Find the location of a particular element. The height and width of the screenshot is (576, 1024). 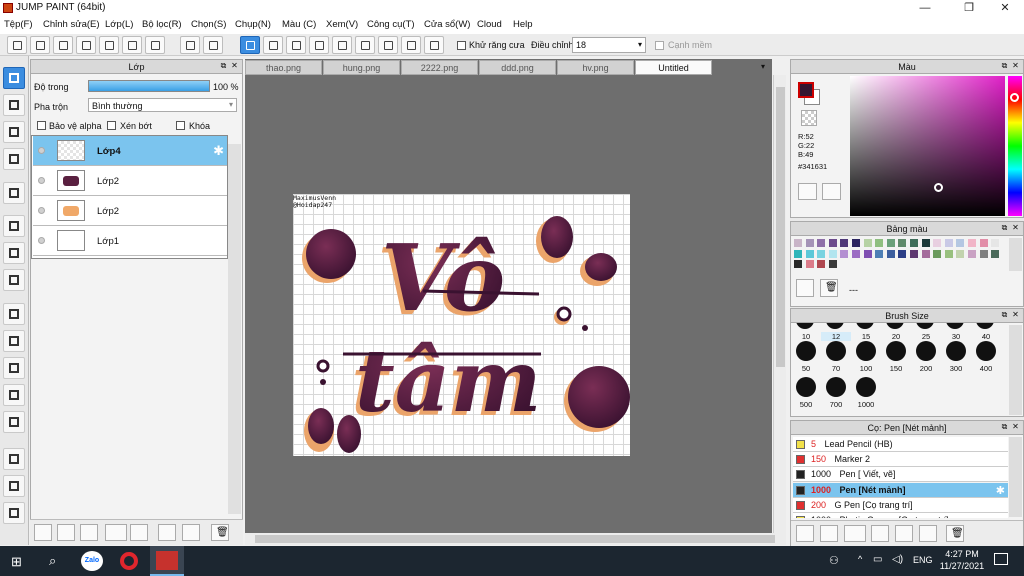

chevron-up-icon: ^ is located at coordinates (860, 559).